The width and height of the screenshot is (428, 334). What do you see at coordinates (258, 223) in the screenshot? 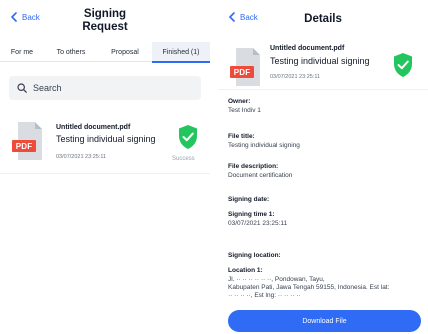
I see `signing-time-value: 03/07/2021 23:25:11` at bounding box center [258, 223].